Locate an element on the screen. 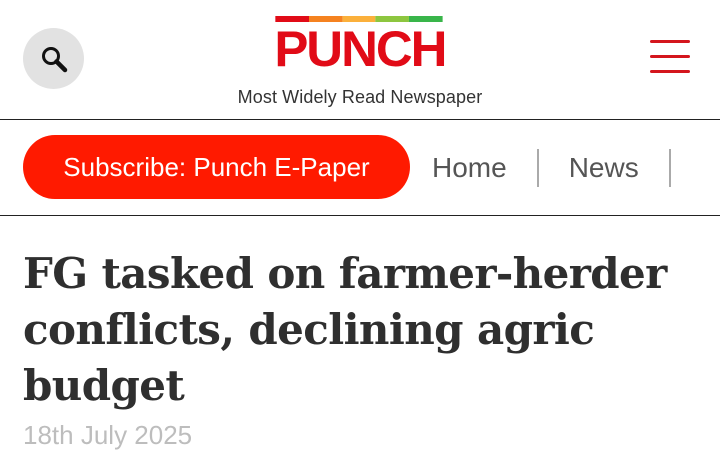 This screenshot has width=720, height=475. nav-link-home: Home is located at coordinates (469, 168).